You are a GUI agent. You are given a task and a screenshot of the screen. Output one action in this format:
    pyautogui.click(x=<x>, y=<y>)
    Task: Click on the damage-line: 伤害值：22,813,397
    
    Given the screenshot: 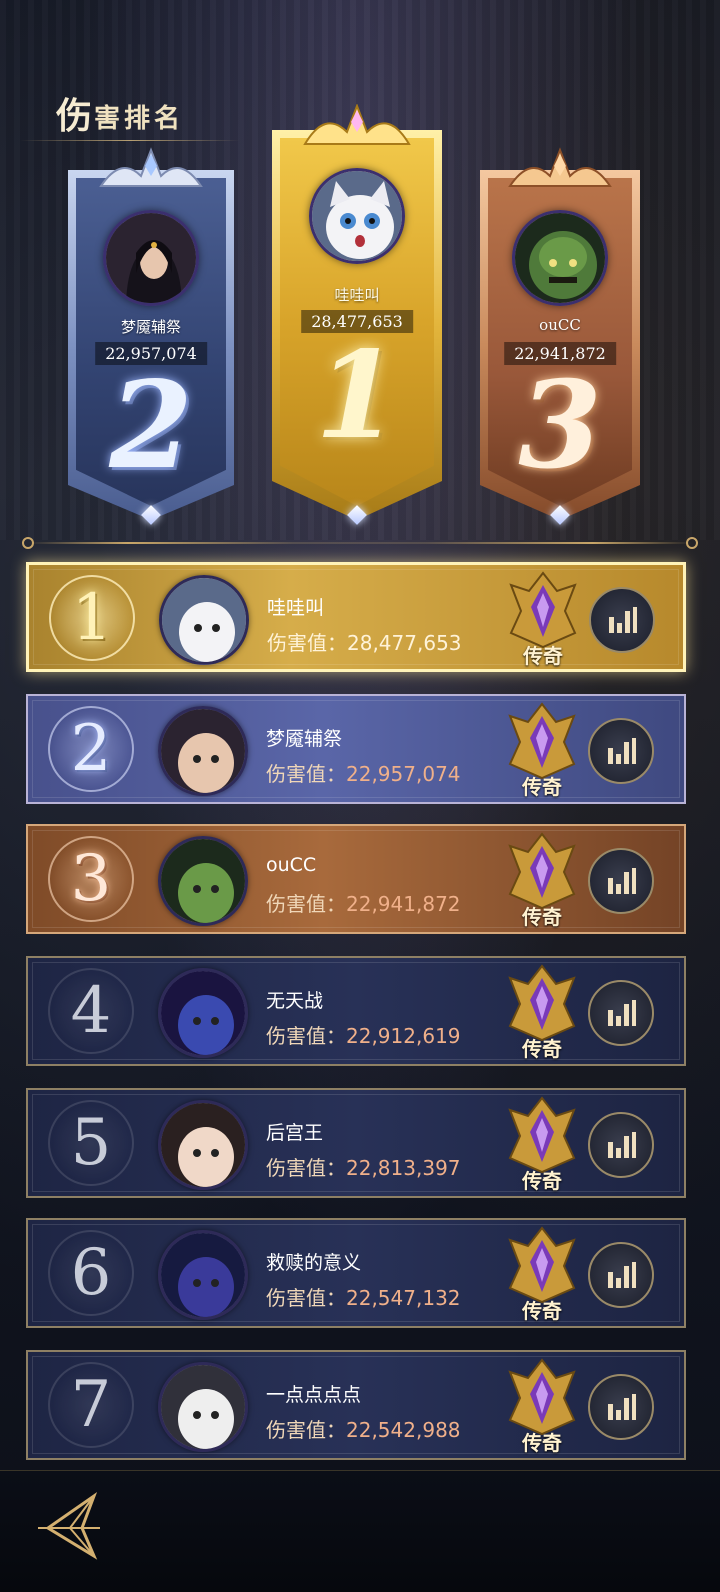 What is the action you would take?
    pyautogui.click(x=363, y=1166)
    